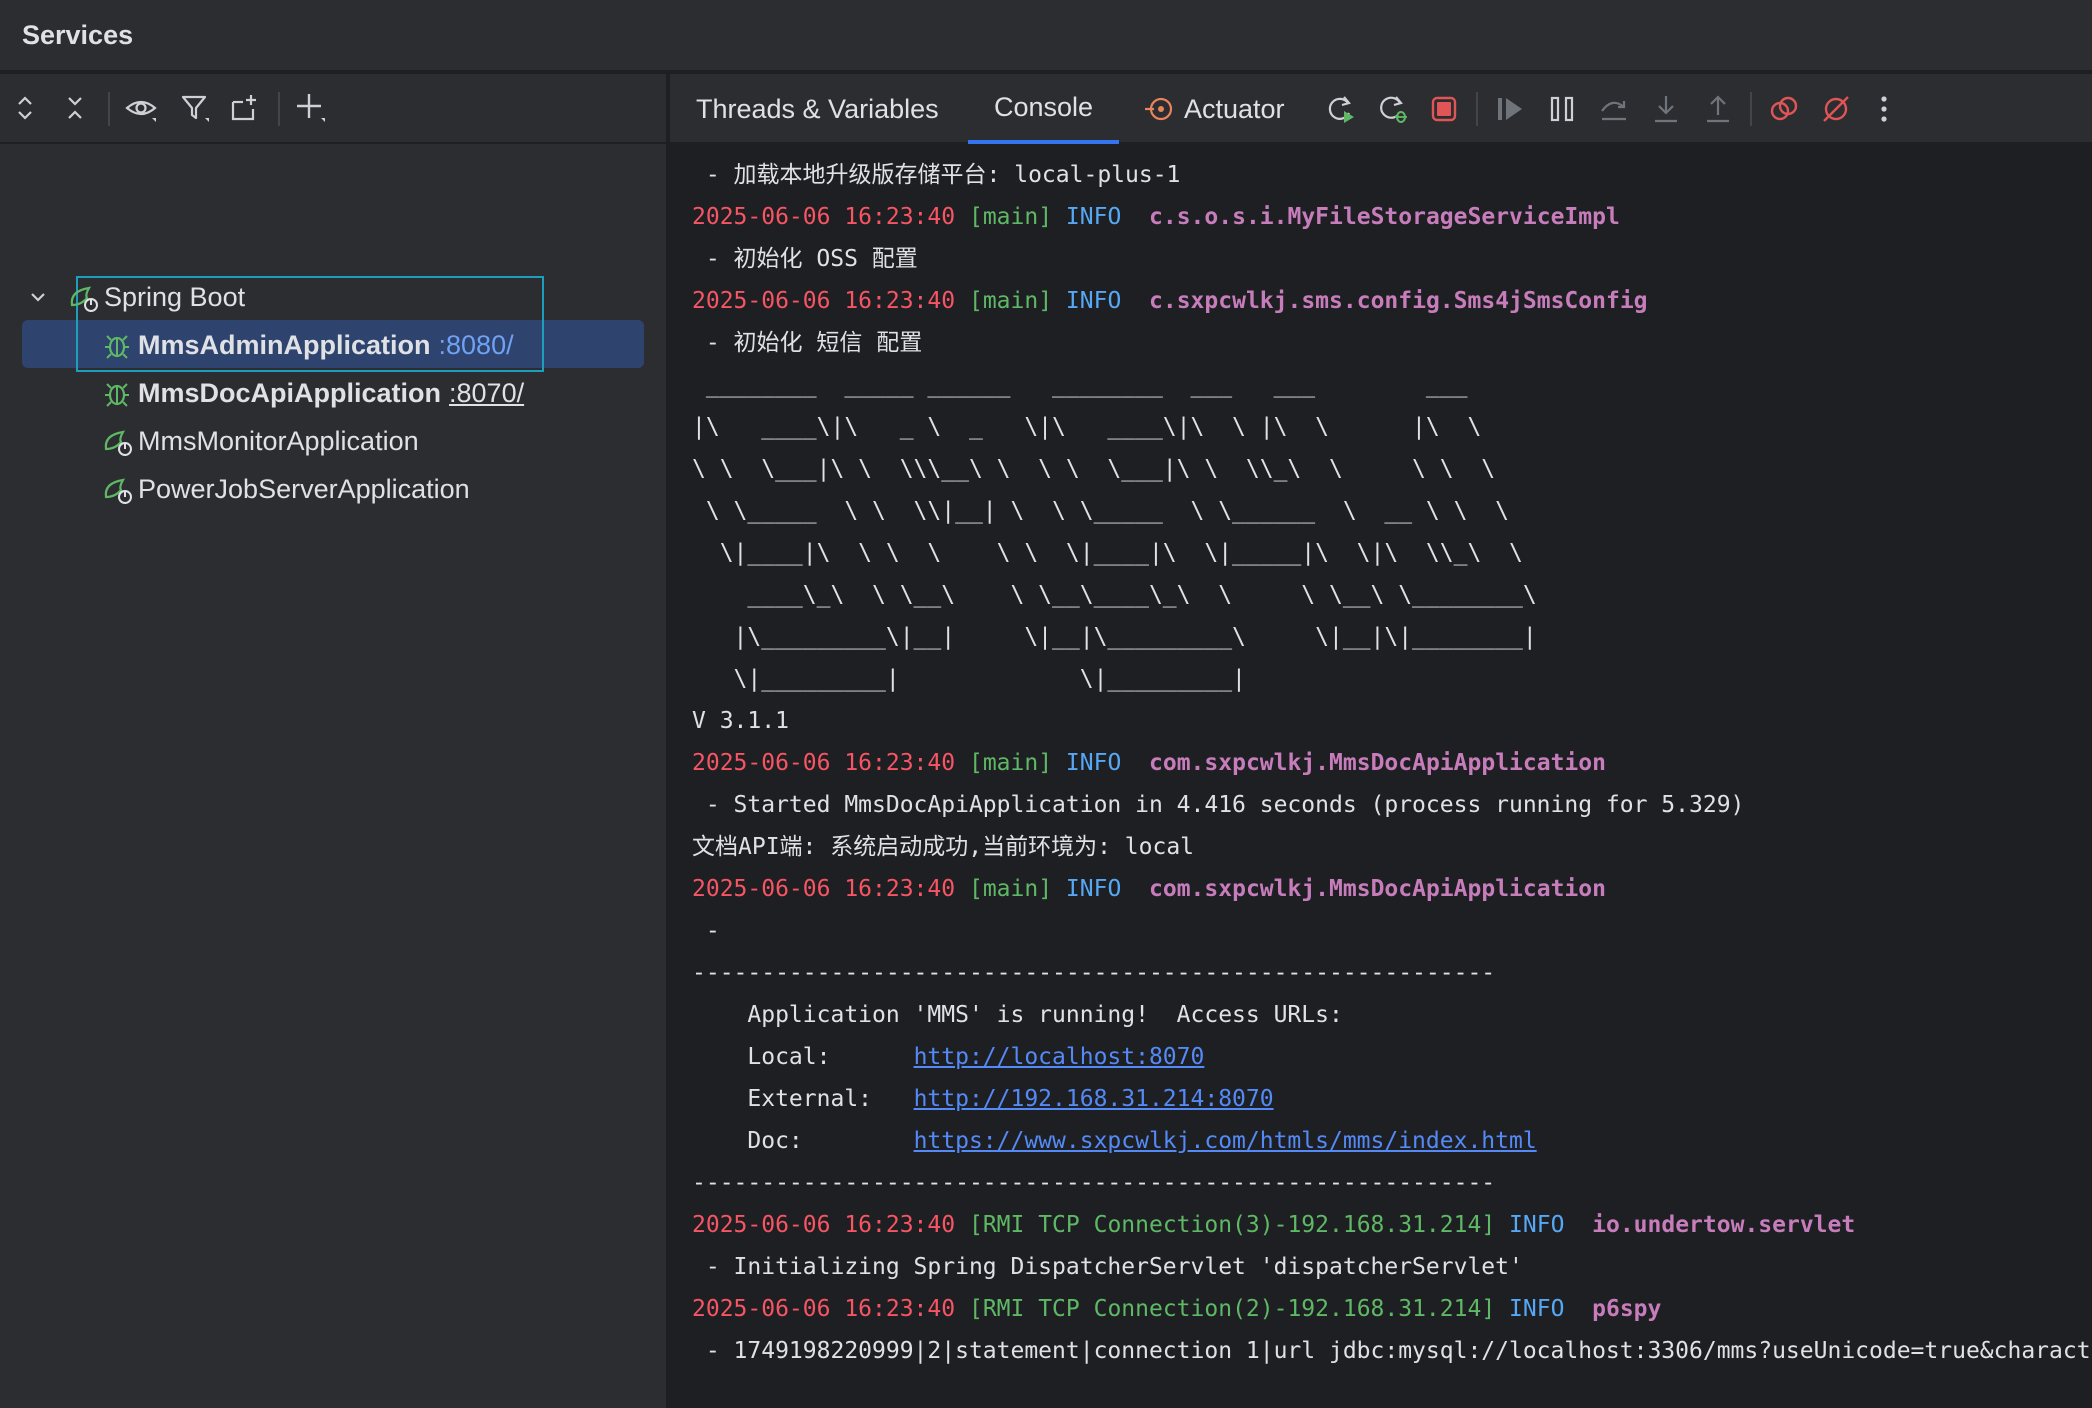  I want to click on expand-all-icon, so click(25, 108).